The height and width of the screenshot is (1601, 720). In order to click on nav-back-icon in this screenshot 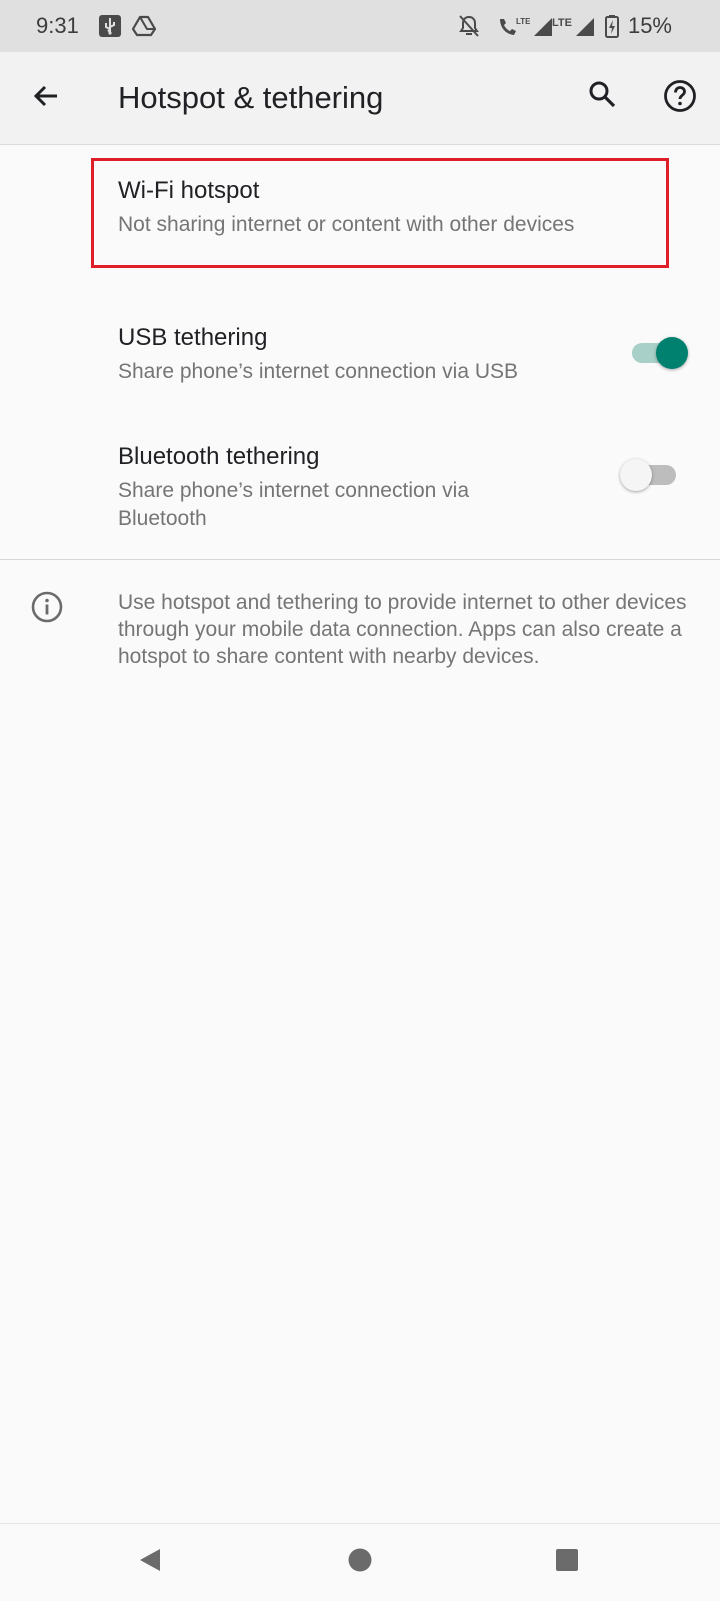, I will do `click(150, 1562)`.